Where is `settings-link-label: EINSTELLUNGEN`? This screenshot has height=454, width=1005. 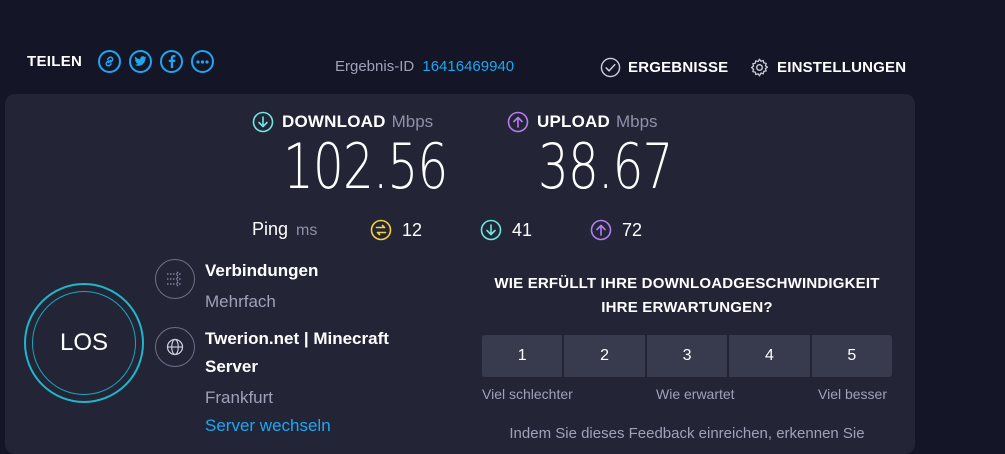
settings-link-label: EINSTELLUNGEN is located at coordinates (842, 67).